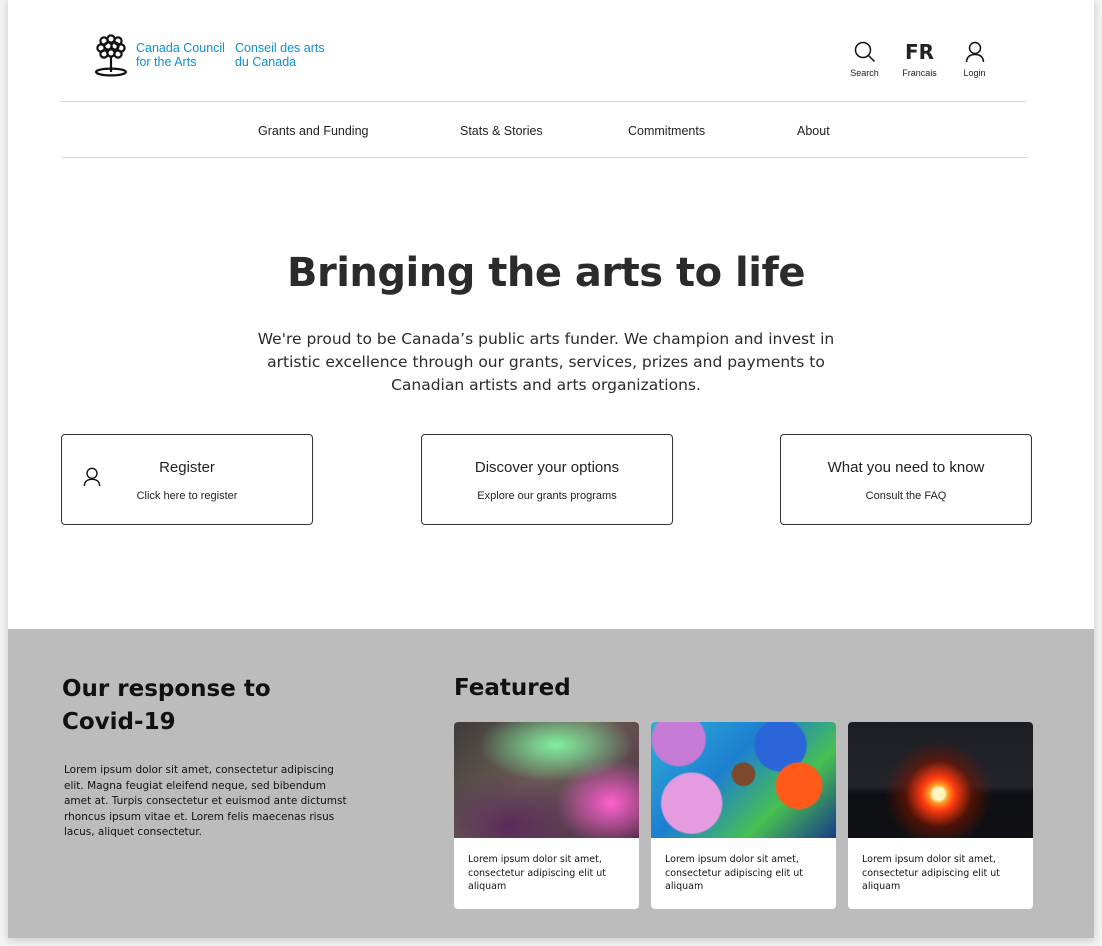 The height and width of the screenshot is (946, 1102). Describe the element at coordinates (864, 73) in the screenshot. I see `search-label: Search` at that location.